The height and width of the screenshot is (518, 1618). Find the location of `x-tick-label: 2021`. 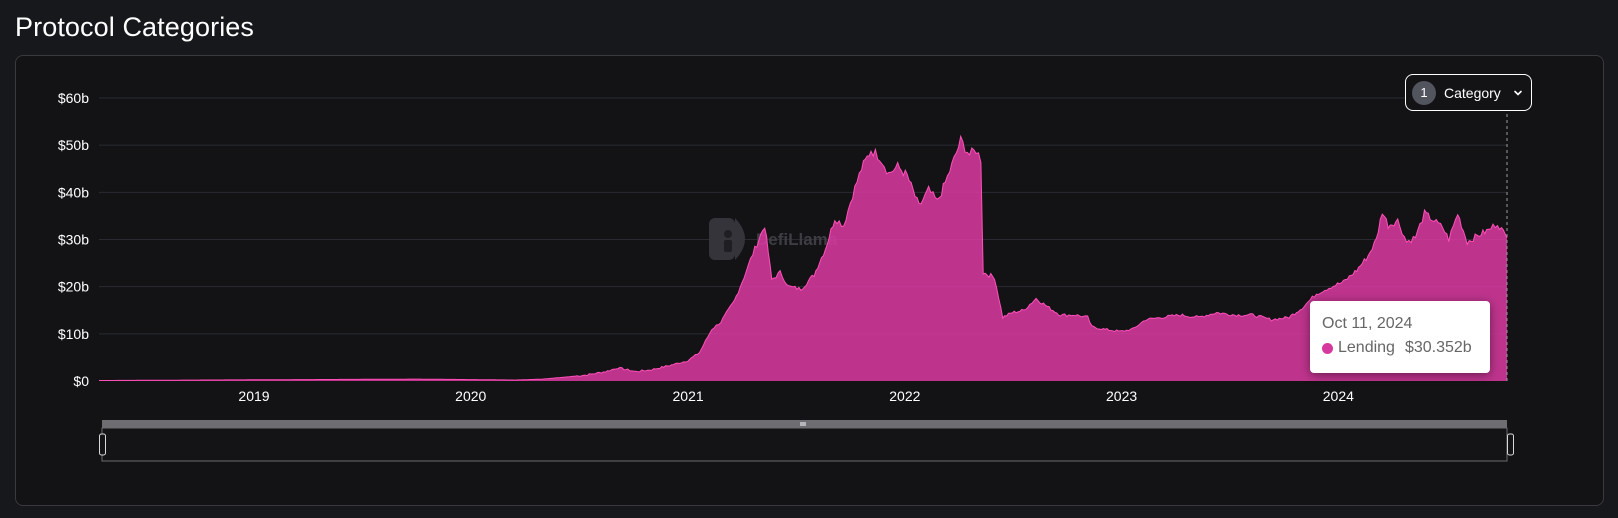

x-tick-label: 2021 is located at coordinates (688, 396).